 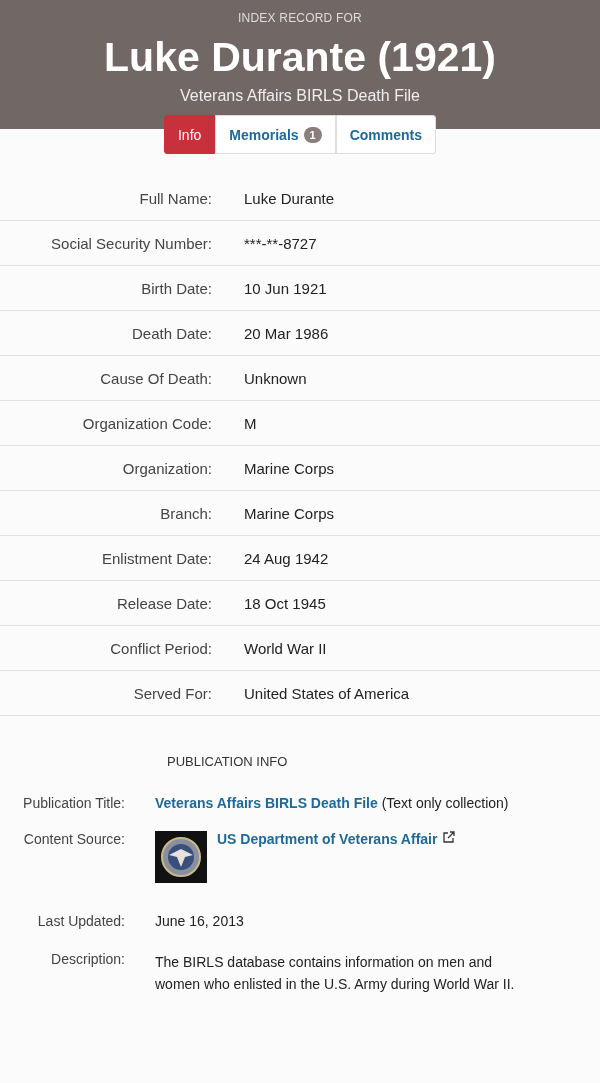 What do you see at coordinates (156, 558) in the screenshot?
I see `field-label: Enlistment Date:` at bounding box center [156, 558].